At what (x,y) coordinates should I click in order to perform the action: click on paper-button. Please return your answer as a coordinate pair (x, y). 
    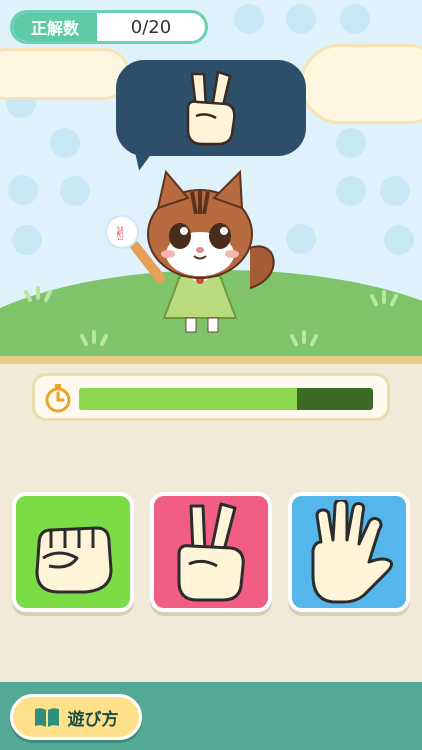
    Looking at the image, I should click on (349, 552).